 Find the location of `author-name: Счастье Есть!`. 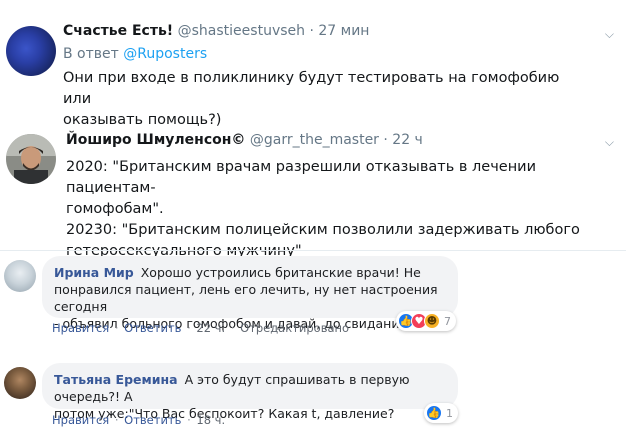

author-name: Счастье Есть! is located at coordinates (118, 31).